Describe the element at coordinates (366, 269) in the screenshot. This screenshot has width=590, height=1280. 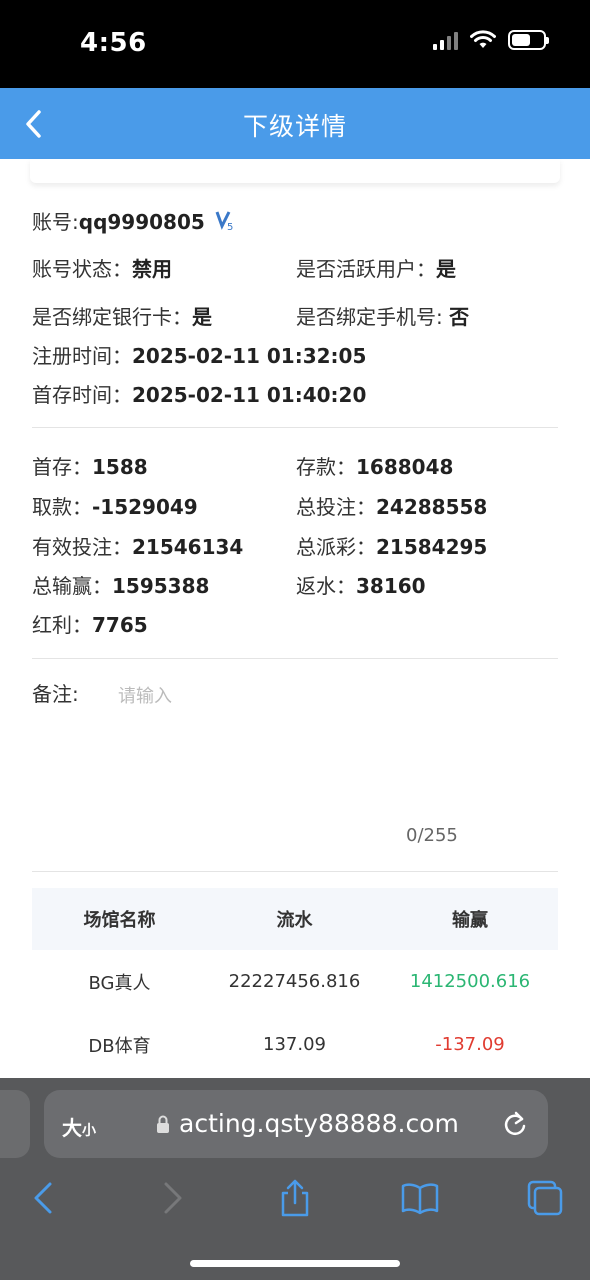
I see `active-user-label: 是否活跃用户：` at that location.